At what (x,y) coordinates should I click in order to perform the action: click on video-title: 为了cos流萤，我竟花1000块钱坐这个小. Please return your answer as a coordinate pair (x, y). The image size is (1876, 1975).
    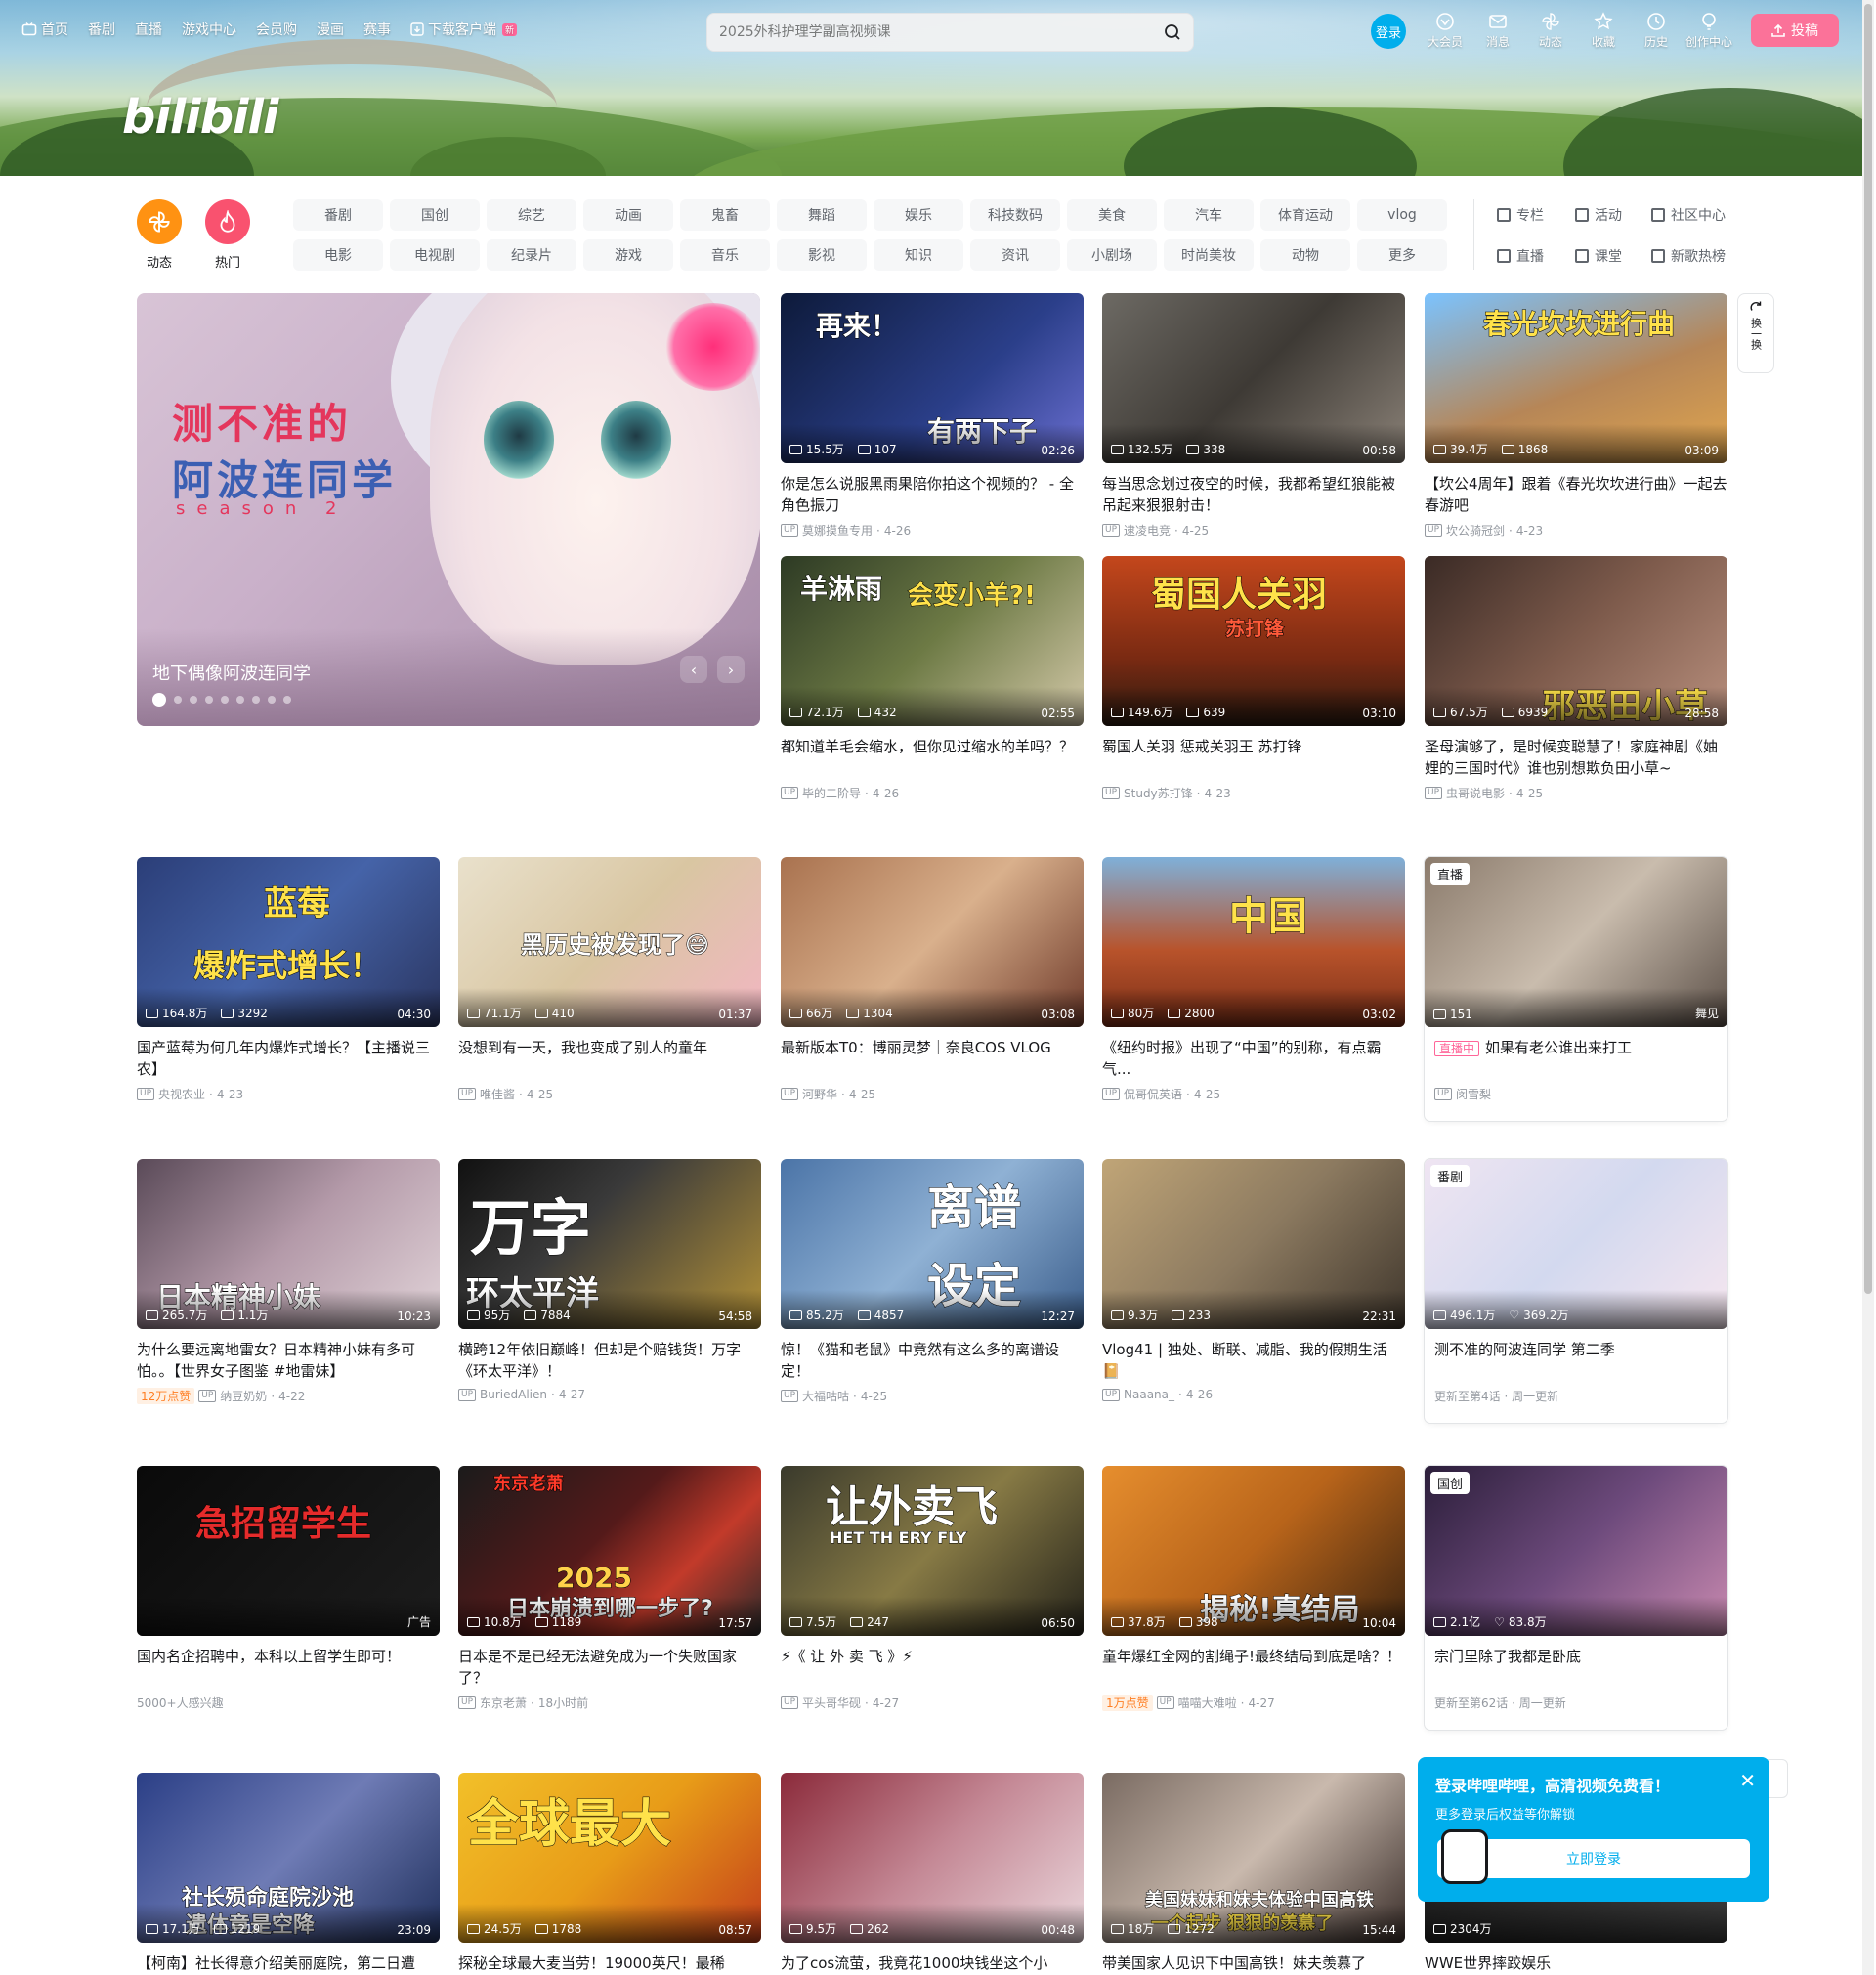
    Looking at the image, I should click on (932, 1964).